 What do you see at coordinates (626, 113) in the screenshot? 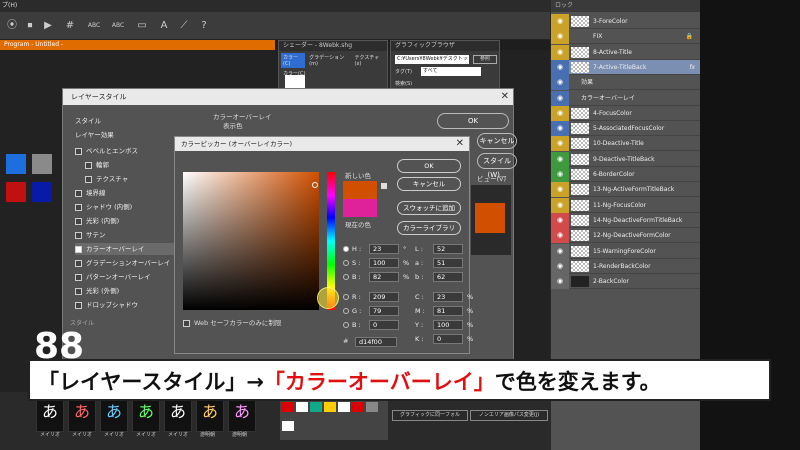
I see `layer-row: ◉ 4-FocusColor` at bounding box center [626, 113].